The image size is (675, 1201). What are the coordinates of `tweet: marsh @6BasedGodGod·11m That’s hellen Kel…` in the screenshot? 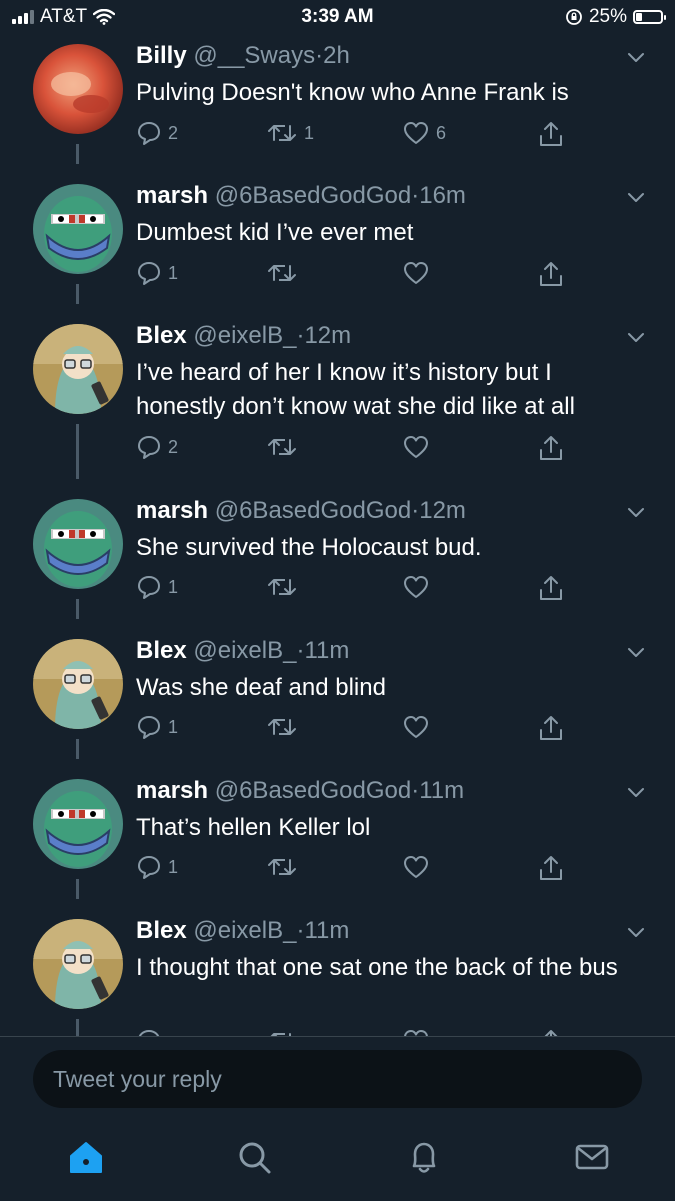 It's located at (337, 841).